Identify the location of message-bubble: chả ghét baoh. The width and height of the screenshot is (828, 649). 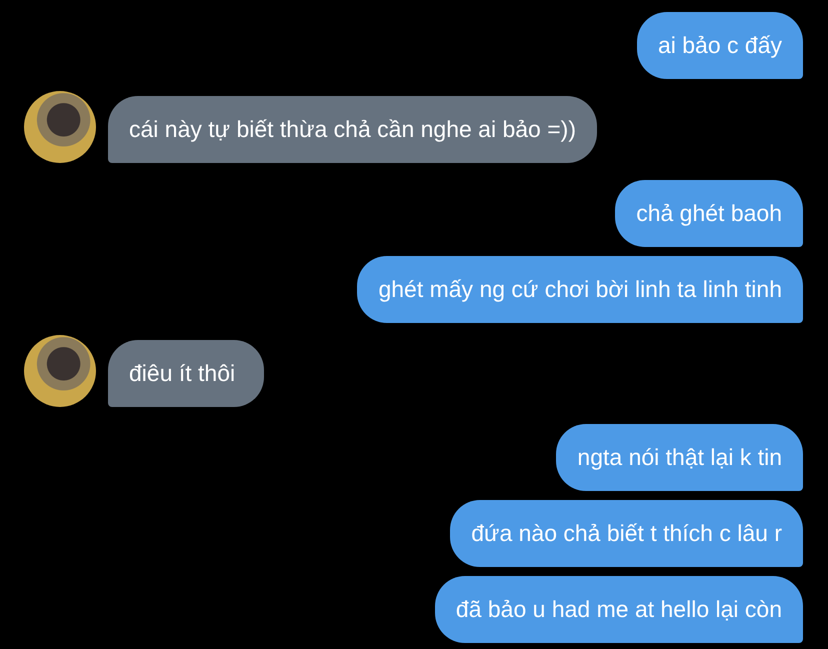
(709, 213).